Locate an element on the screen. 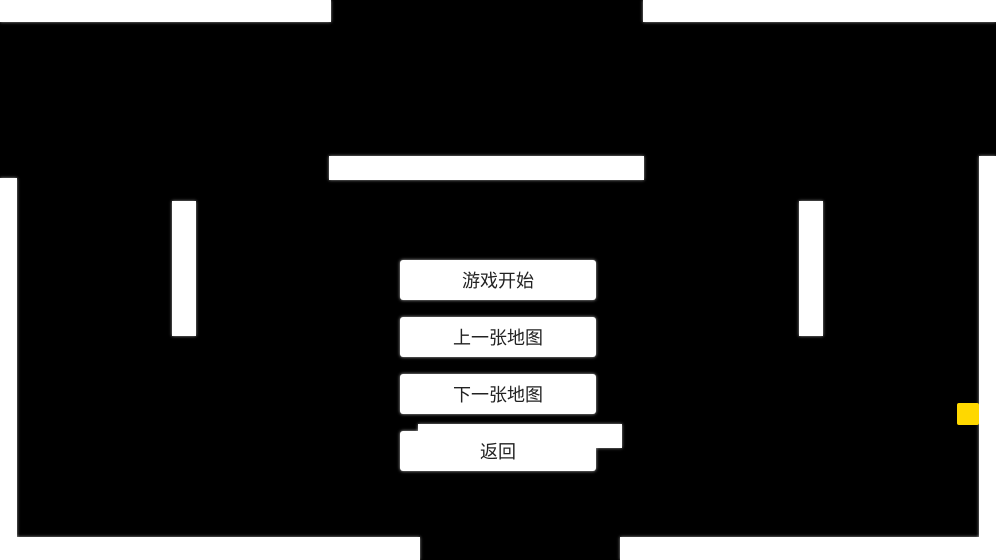 Image resolution: width=996 pixels, height=560 pixels. previous-map-label: 上一张地图 is located at coordinates (498, 338).